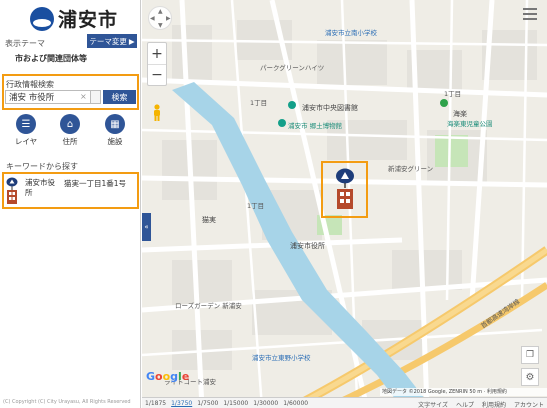 The width and height of the screenshot is (547, 408). What do you see at coordinates (26, 141) in the screenshot?
I see `tool-layer-label: レイヤ` at bounding box center [26, 141].